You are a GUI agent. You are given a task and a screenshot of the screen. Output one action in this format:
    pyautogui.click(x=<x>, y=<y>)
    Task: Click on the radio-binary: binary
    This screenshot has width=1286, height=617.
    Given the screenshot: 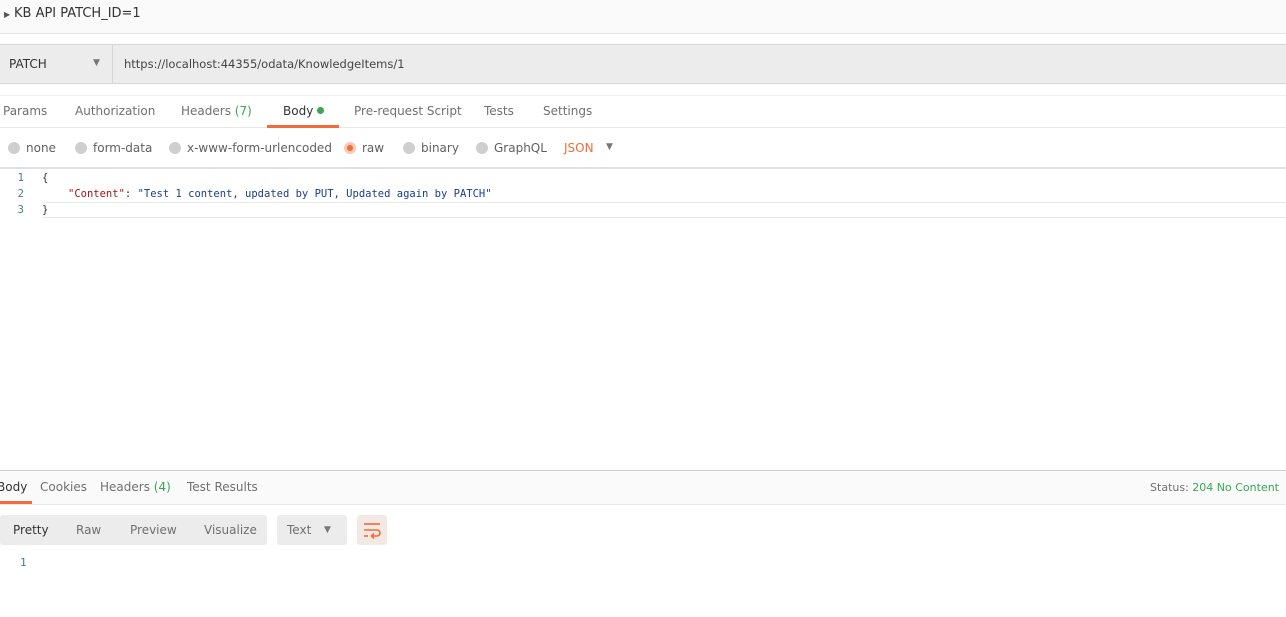 What is the action you would take?
    pyautogui.click(x=431, y=148)
    